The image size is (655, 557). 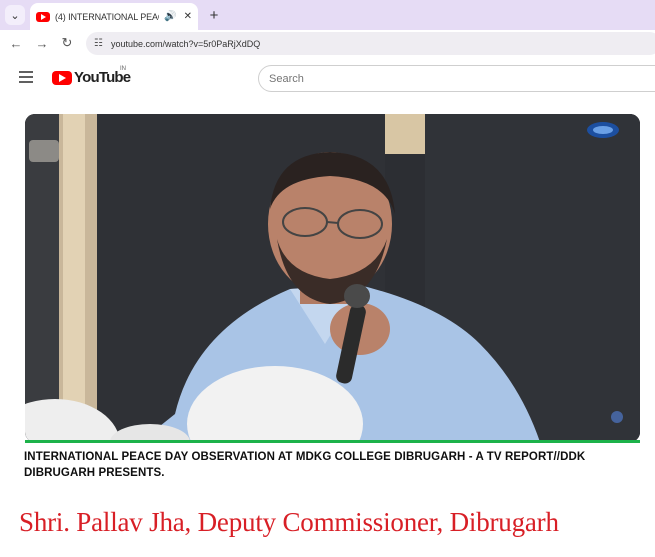 I want to click on youtube-play-icon, so click(x=62, y=77).